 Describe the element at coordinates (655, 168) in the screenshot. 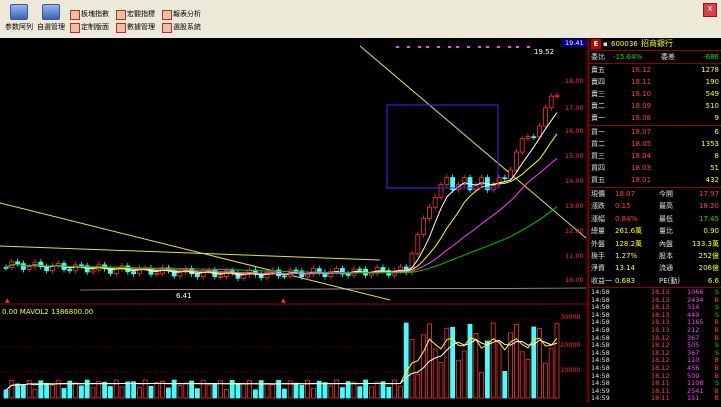

I see `buy-level-row: 買四 18.03 51` at that location.